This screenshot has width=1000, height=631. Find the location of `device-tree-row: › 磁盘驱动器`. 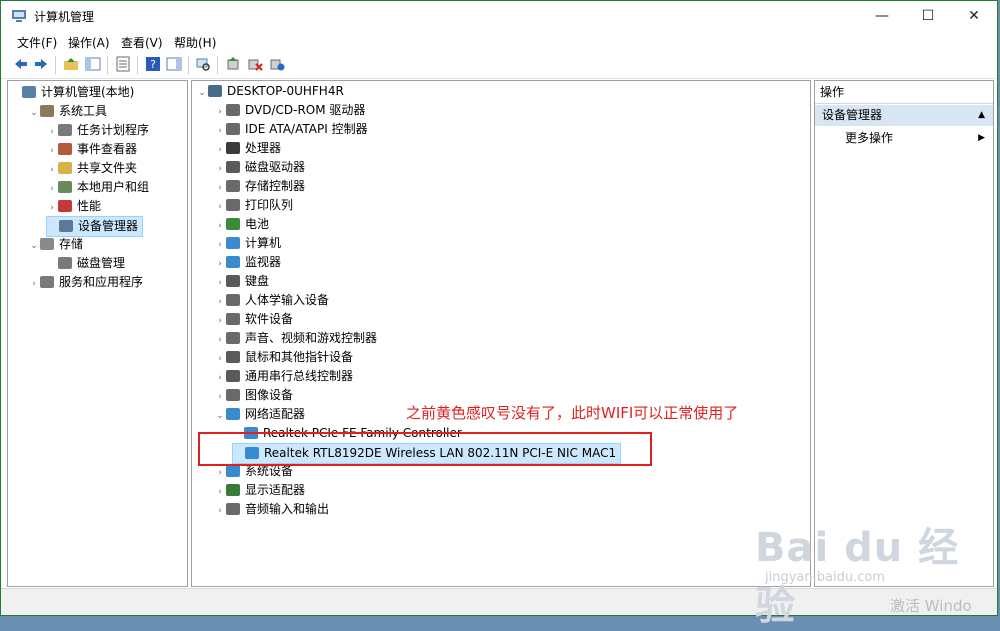

device-tree-row: › 磁盘驱动器 is located at coordinates (259, 167).